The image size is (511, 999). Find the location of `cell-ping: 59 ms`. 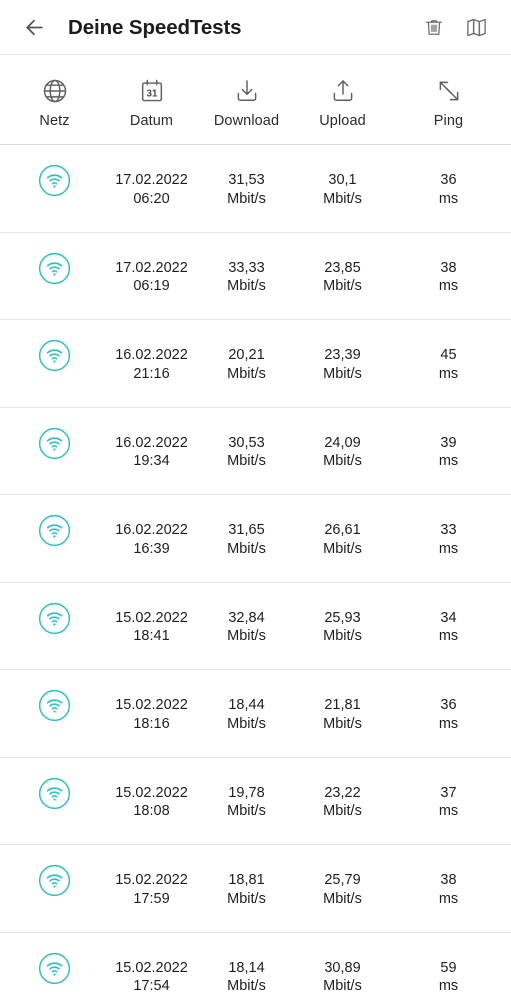

cell-ping: 59 ms is located at coordinates (448, 964).